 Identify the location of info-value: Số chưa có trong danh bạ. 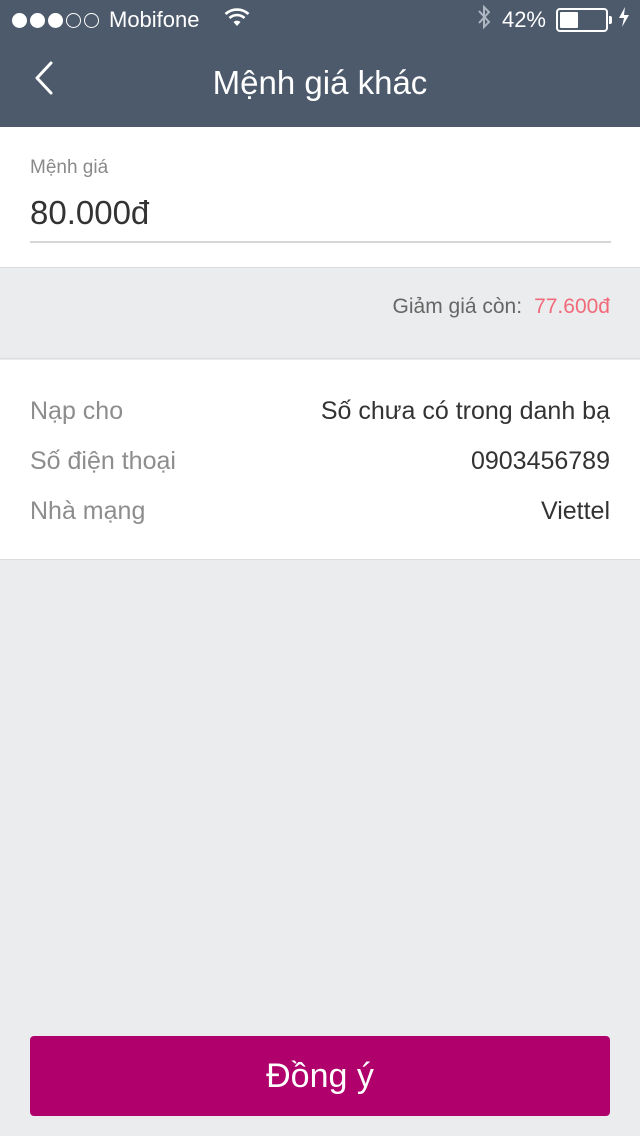
(465, 410).